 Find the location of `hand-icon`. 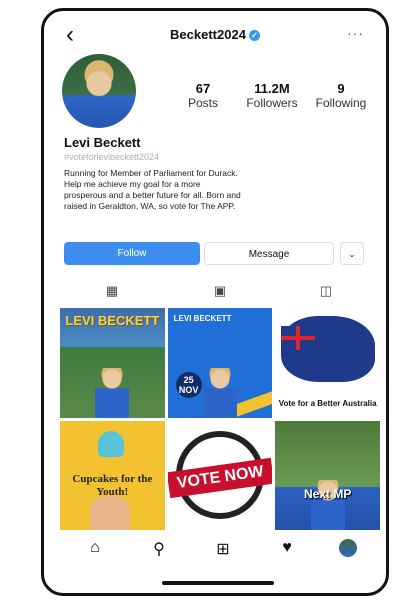

hand-icon is located at coordinates (110, 513).